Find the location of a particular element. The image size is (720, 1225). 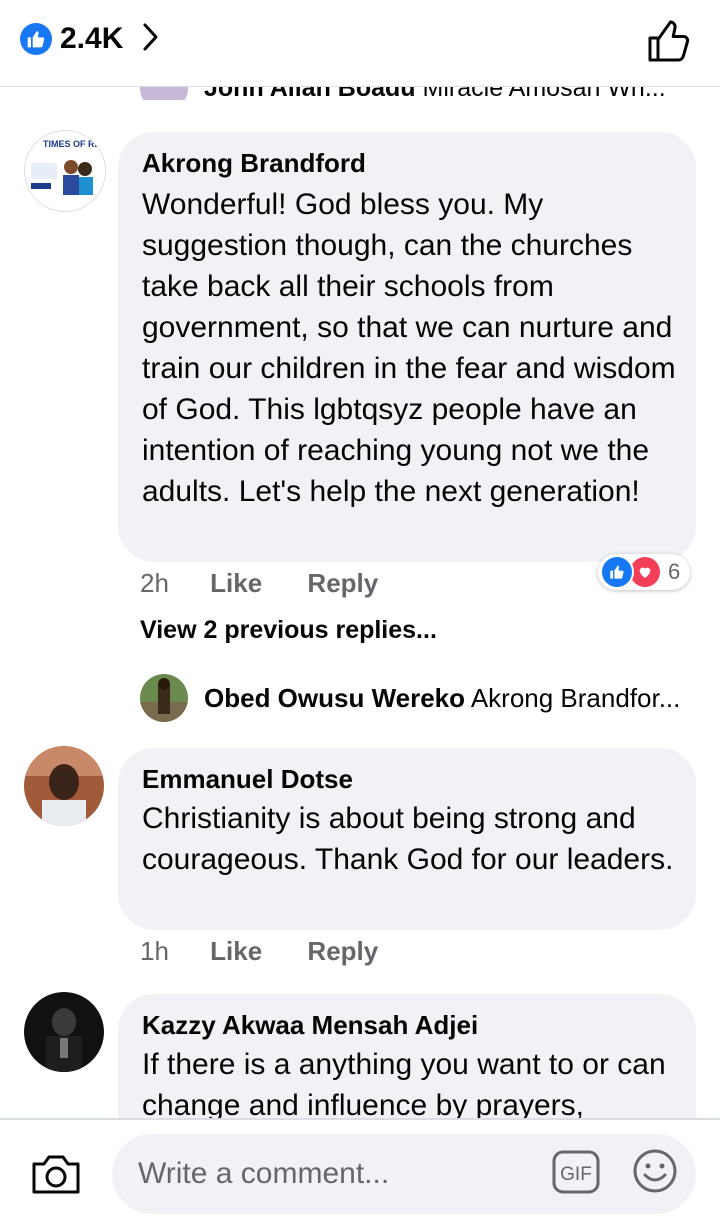

comment-author: Emmanuel Dotse is located at coordinates (247, 779).